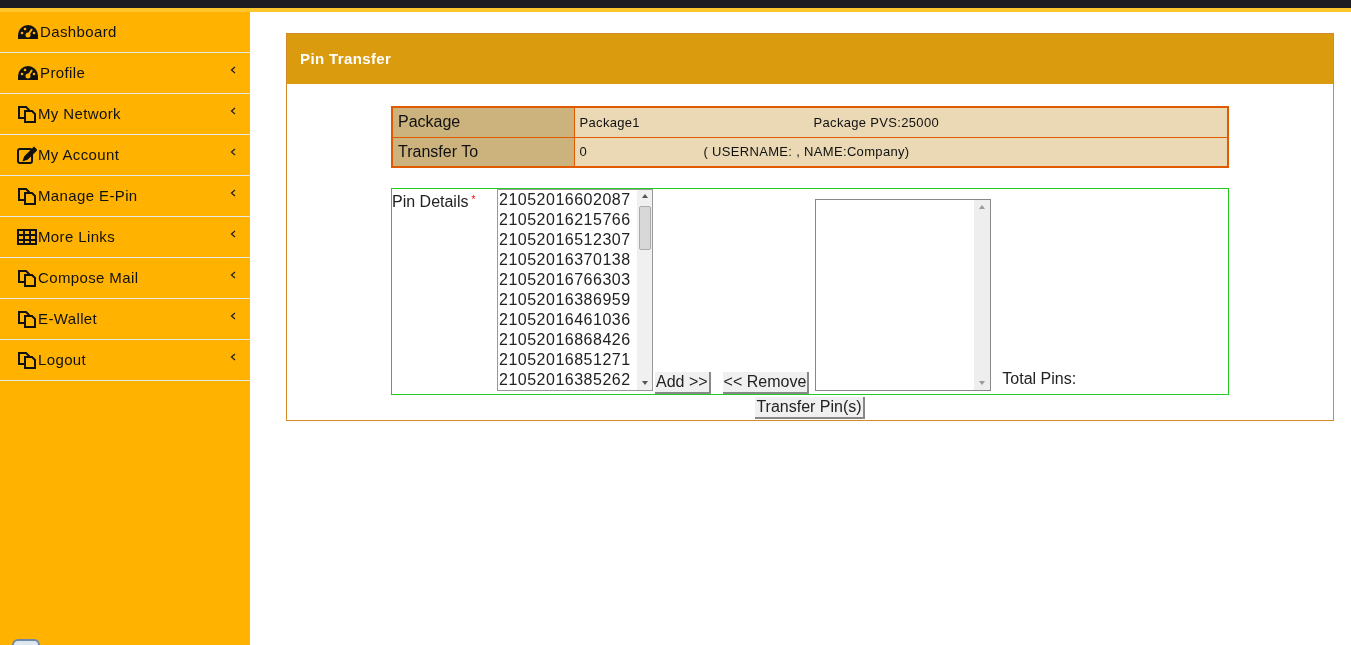 This screenshot has width=1351, height=645. I want to click on pin-option: 21052016851271, so click(567, 360).